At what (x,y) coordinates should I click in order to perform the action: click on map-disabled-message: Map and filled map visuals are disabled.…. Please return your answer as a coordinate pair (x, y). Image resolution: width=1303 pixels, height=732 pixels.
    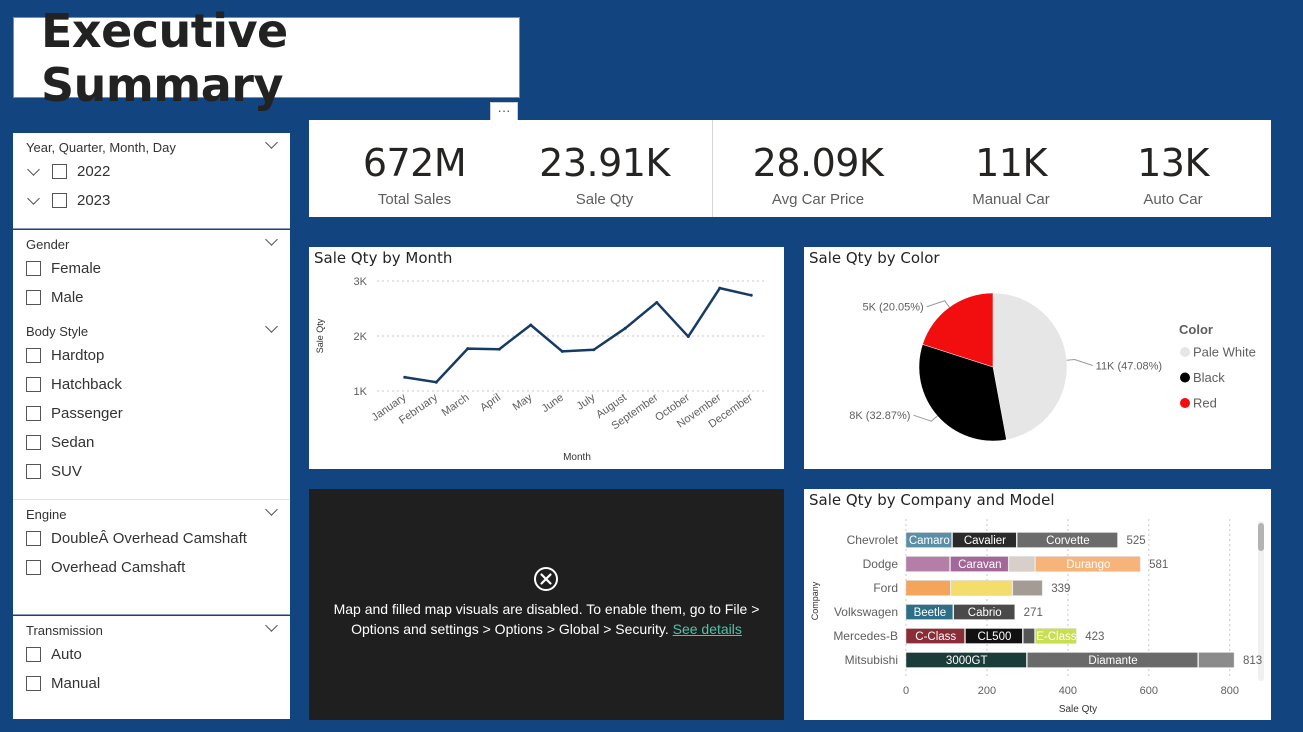
    Looking at the image, I should click on (546, 619).